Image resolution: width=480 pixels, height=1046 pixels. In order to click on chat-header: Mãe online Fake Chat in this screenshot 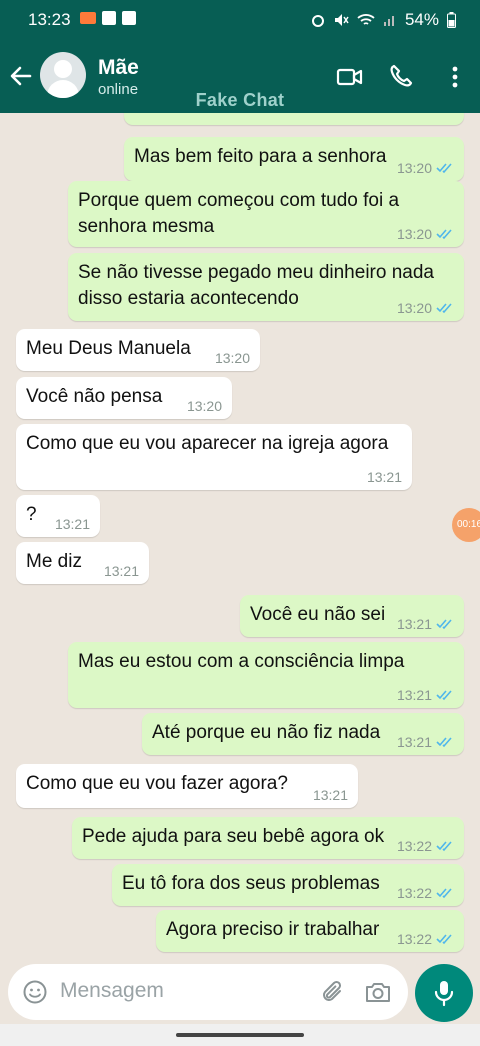, I will do `click(240, 76)`.